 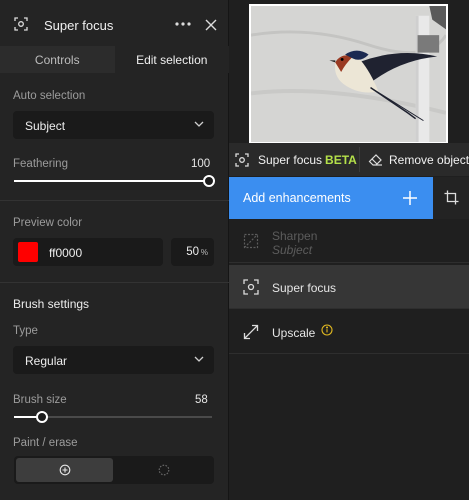 What do you see at coordinates (45, 126) in the screenshot?
I see `auto-selection-value: Subject` at bounding box center [45, 126].